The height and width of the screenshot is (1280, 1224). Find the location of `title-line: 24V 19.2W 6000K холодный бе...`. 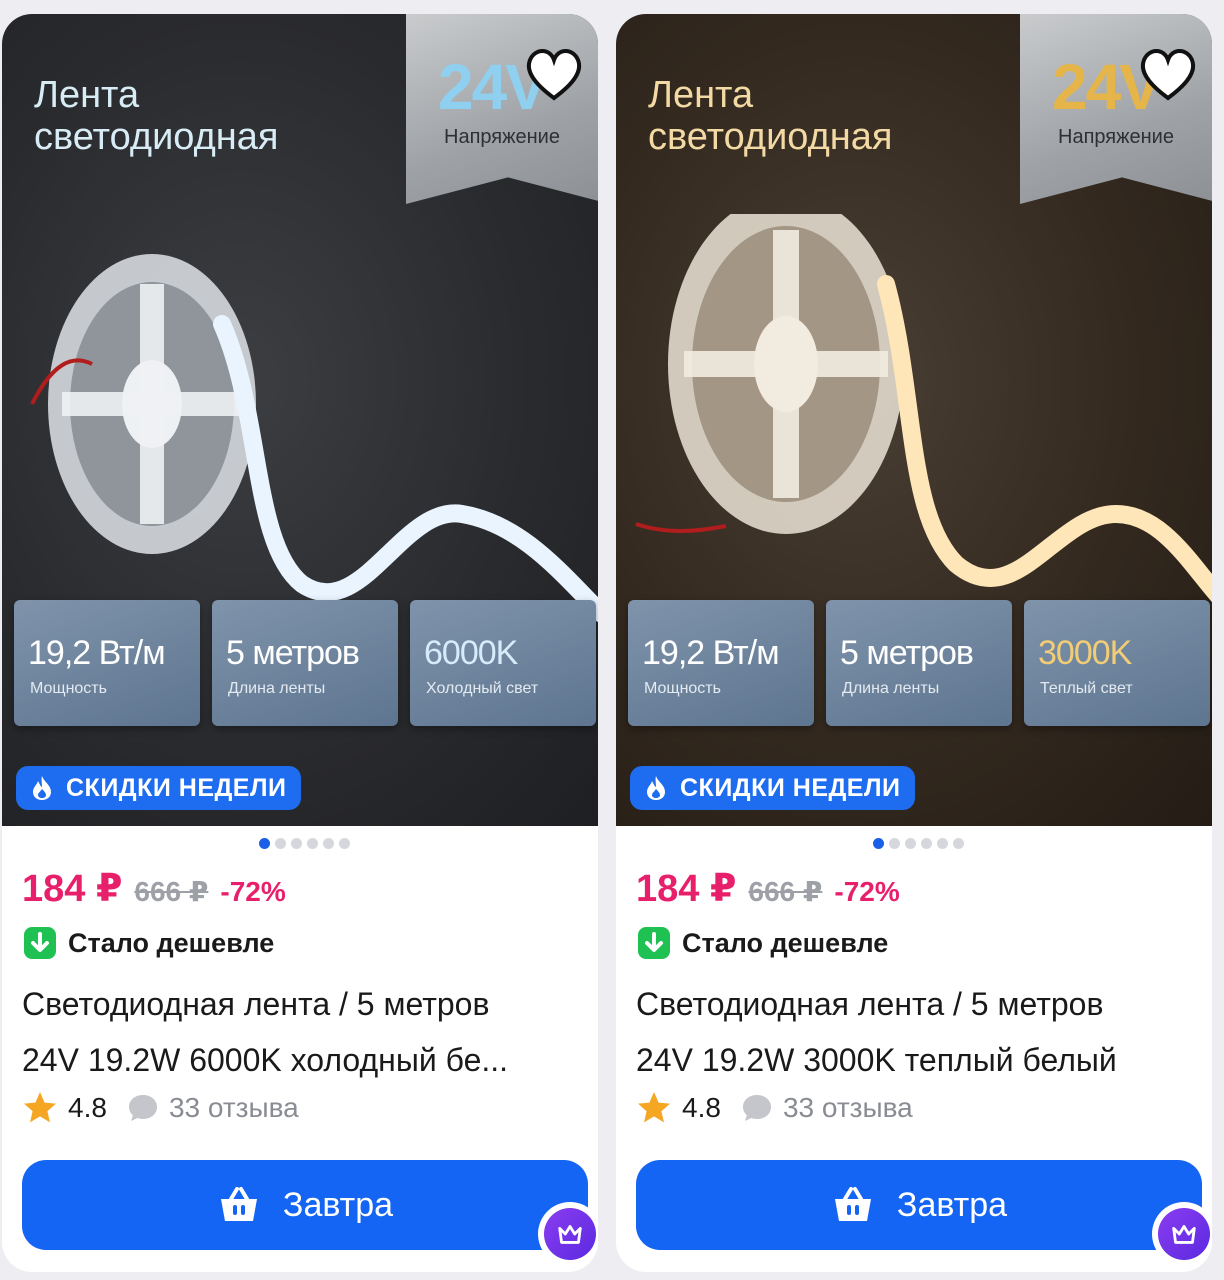

title-line: 24V 19.2W 6000K холодный бе... is located at coordinates (265, 1060).